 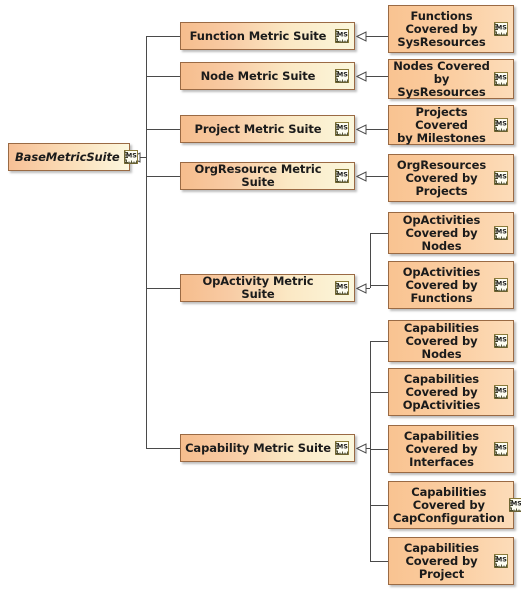 I want to click on metric-node-7: Capabilities Covered by OpActivities MS, so click(x=451, y=392).